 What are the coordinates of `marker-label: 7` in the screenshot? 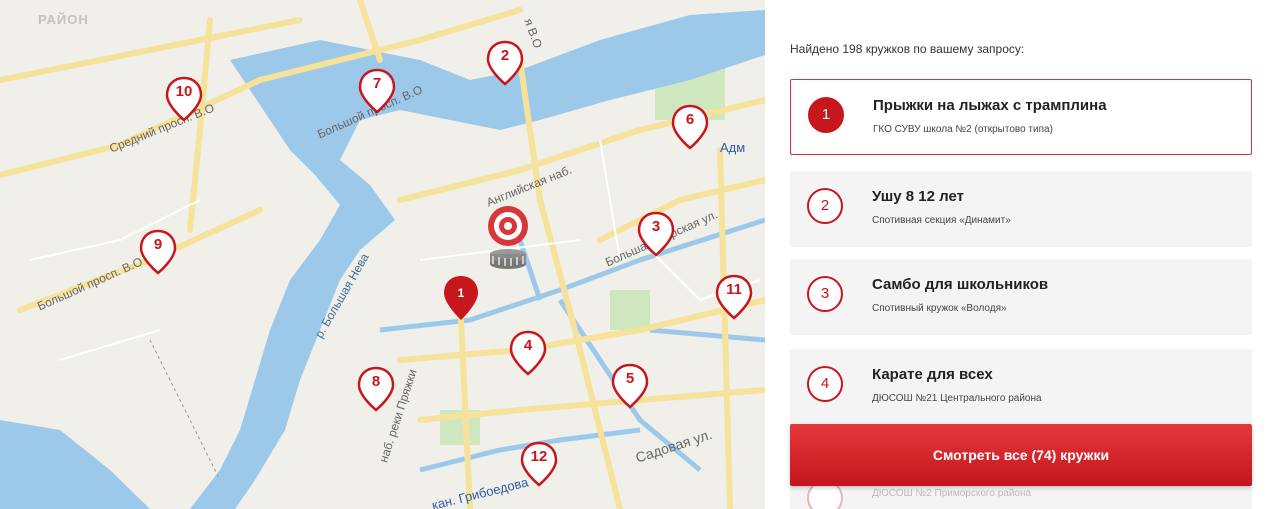 It's located at (377, 83).